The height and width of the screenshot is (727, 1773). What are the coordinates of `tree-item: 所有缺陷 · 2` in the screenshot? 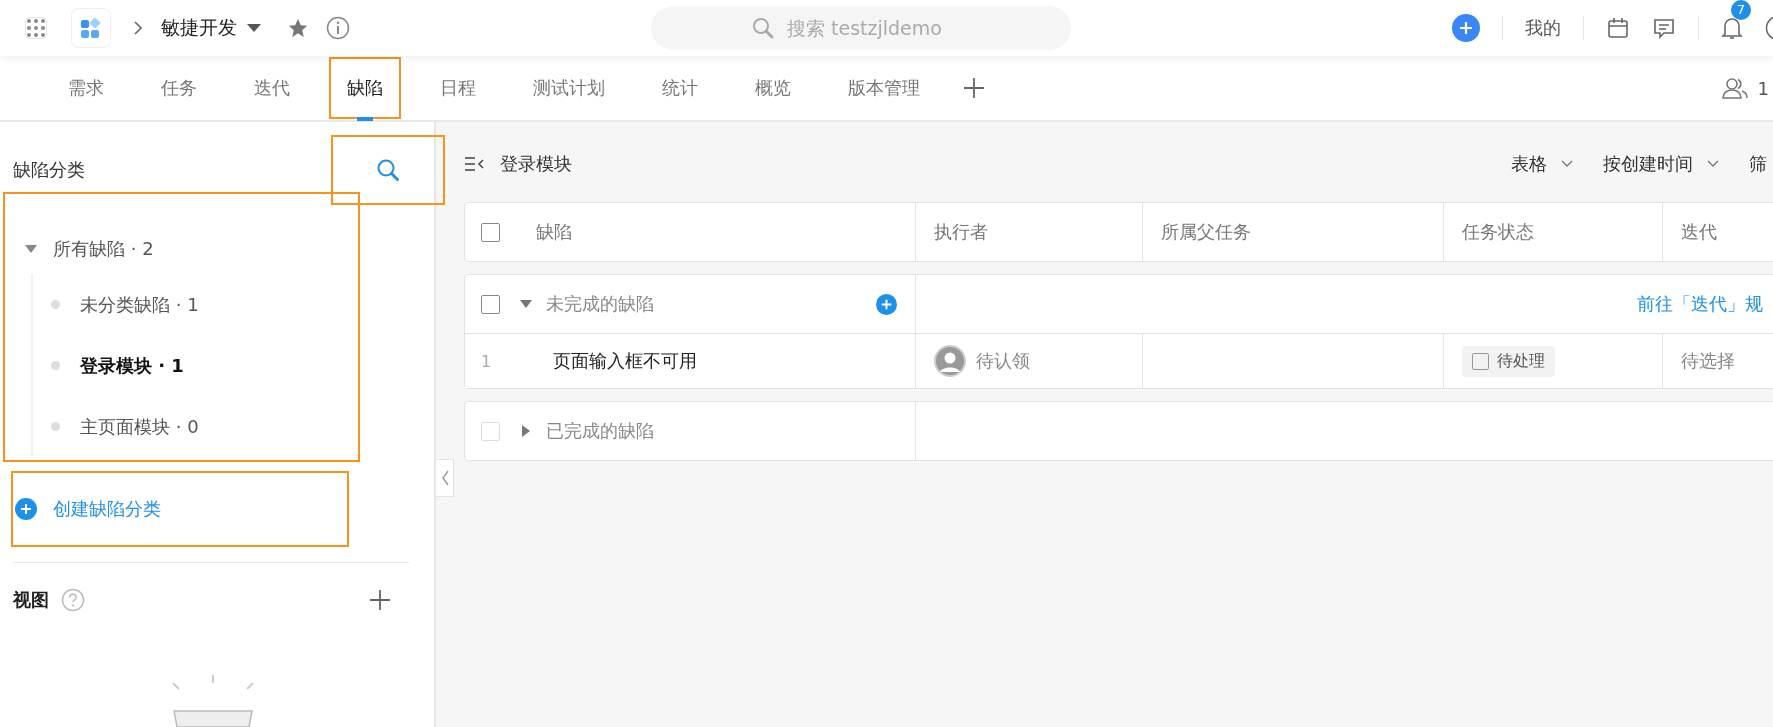 It's located at (188, 249).